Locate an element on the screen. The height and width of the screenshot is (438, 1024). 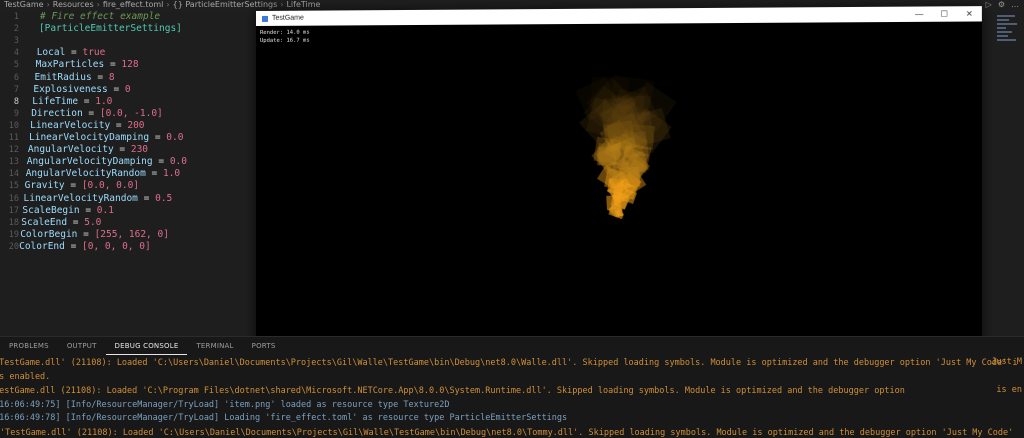
code-text: MaxParticles = 128 is located at coordinates (87, 65).